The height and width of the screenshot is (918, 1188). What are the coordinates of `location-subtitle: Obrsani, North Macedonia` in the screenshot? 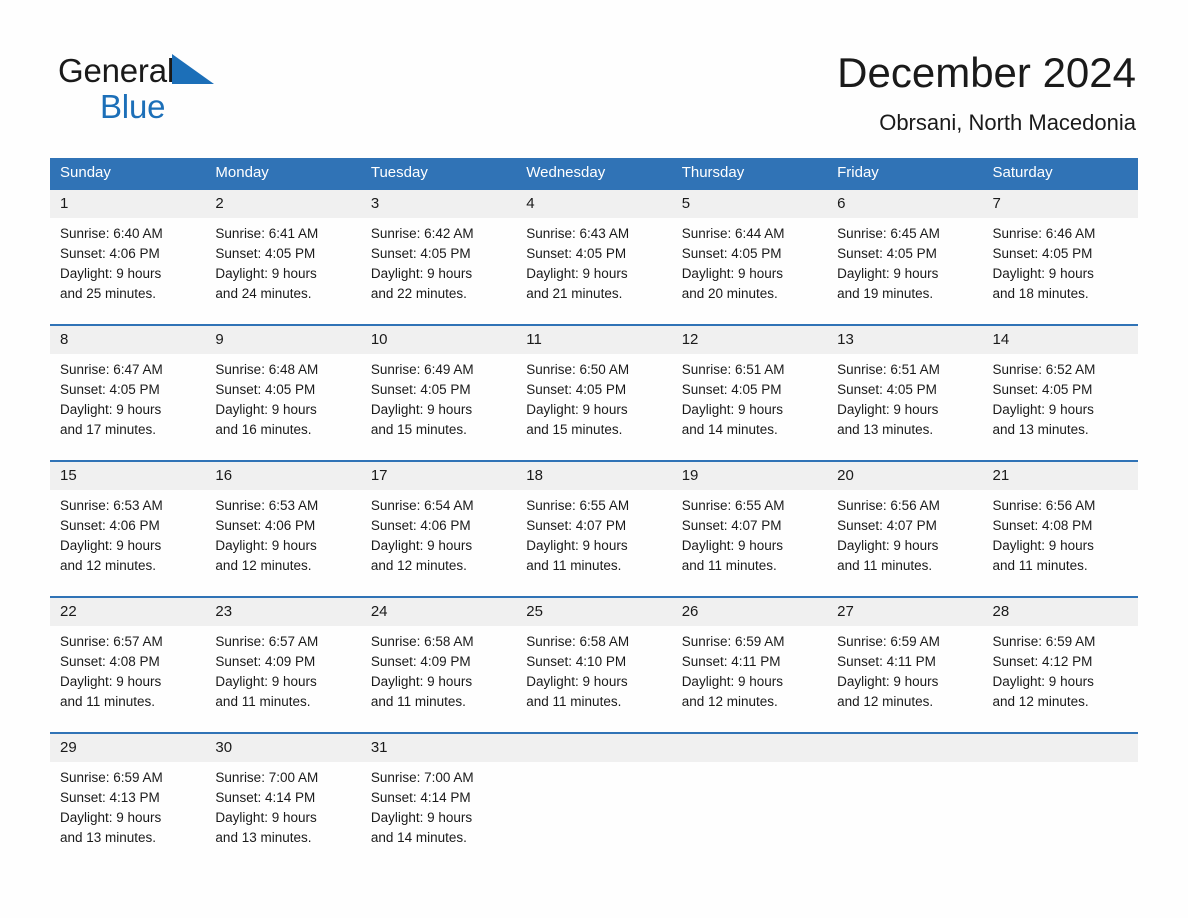 It's located at (1007, 122).